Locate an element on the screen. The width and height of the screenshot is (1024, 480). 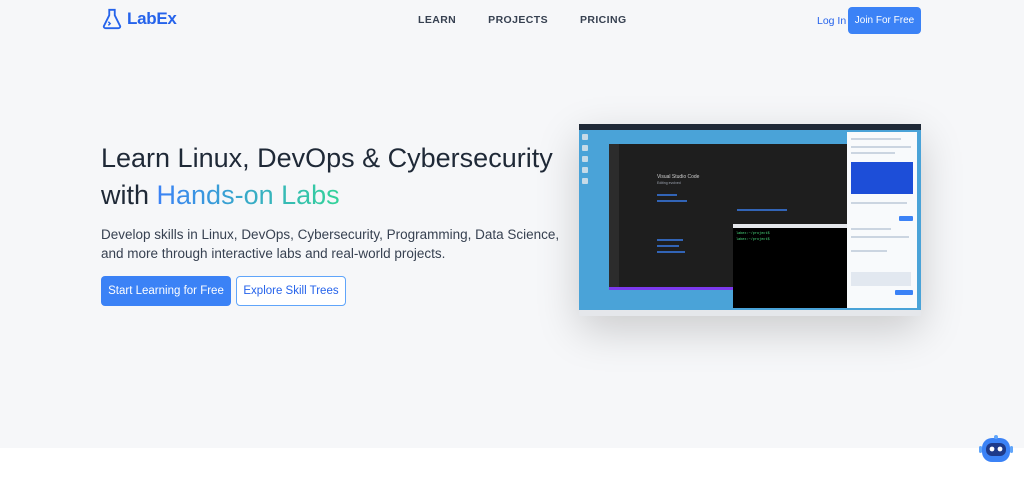
start-learning-button: Start Learning for Free is located at coordinates (166, 291).